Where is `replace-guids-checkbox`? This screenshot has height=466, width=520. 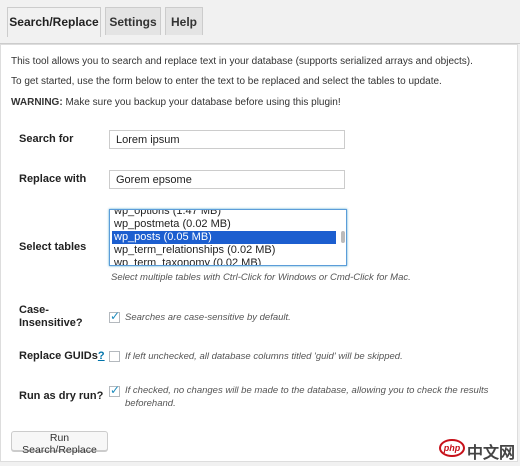 replace-guids-checkbox is located at coordinates (114, 356).